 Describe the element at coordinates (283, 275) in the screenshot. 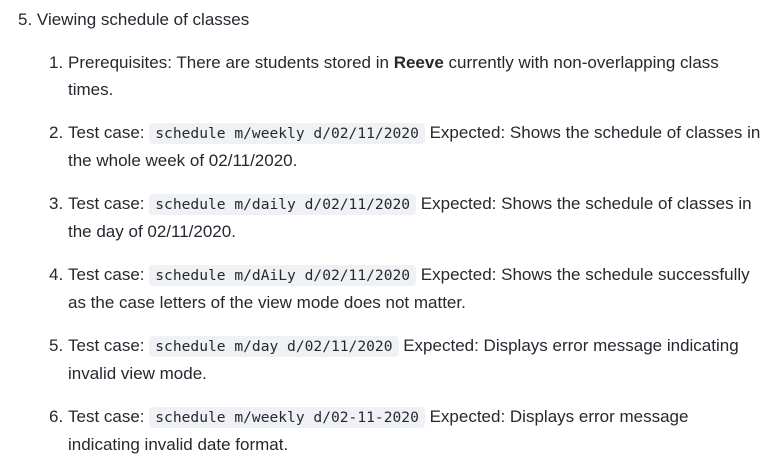

I see `command-code: schedule m/dAiLy d/02/11/2020` at that location.